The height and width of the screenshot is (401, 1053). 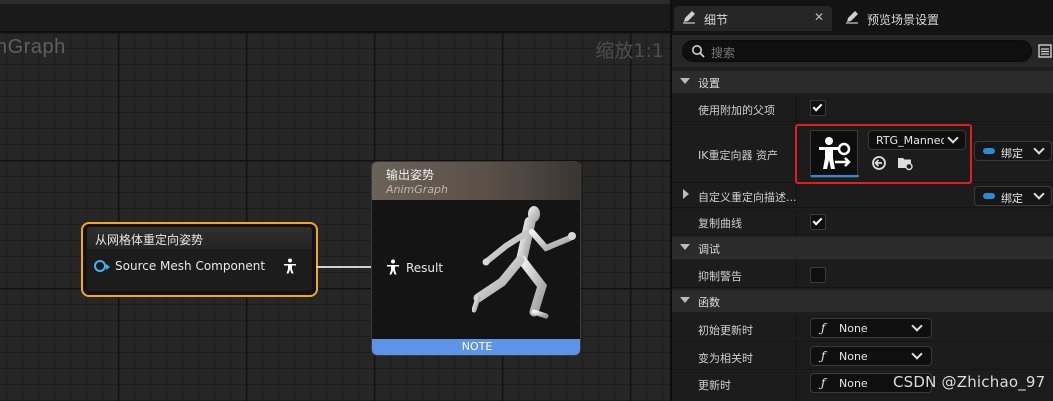 What do you see at coordinates (871, 328) in the screenshot?
I see `initial-update-function-combo: ƒ None` at bounding box center [871, 328].